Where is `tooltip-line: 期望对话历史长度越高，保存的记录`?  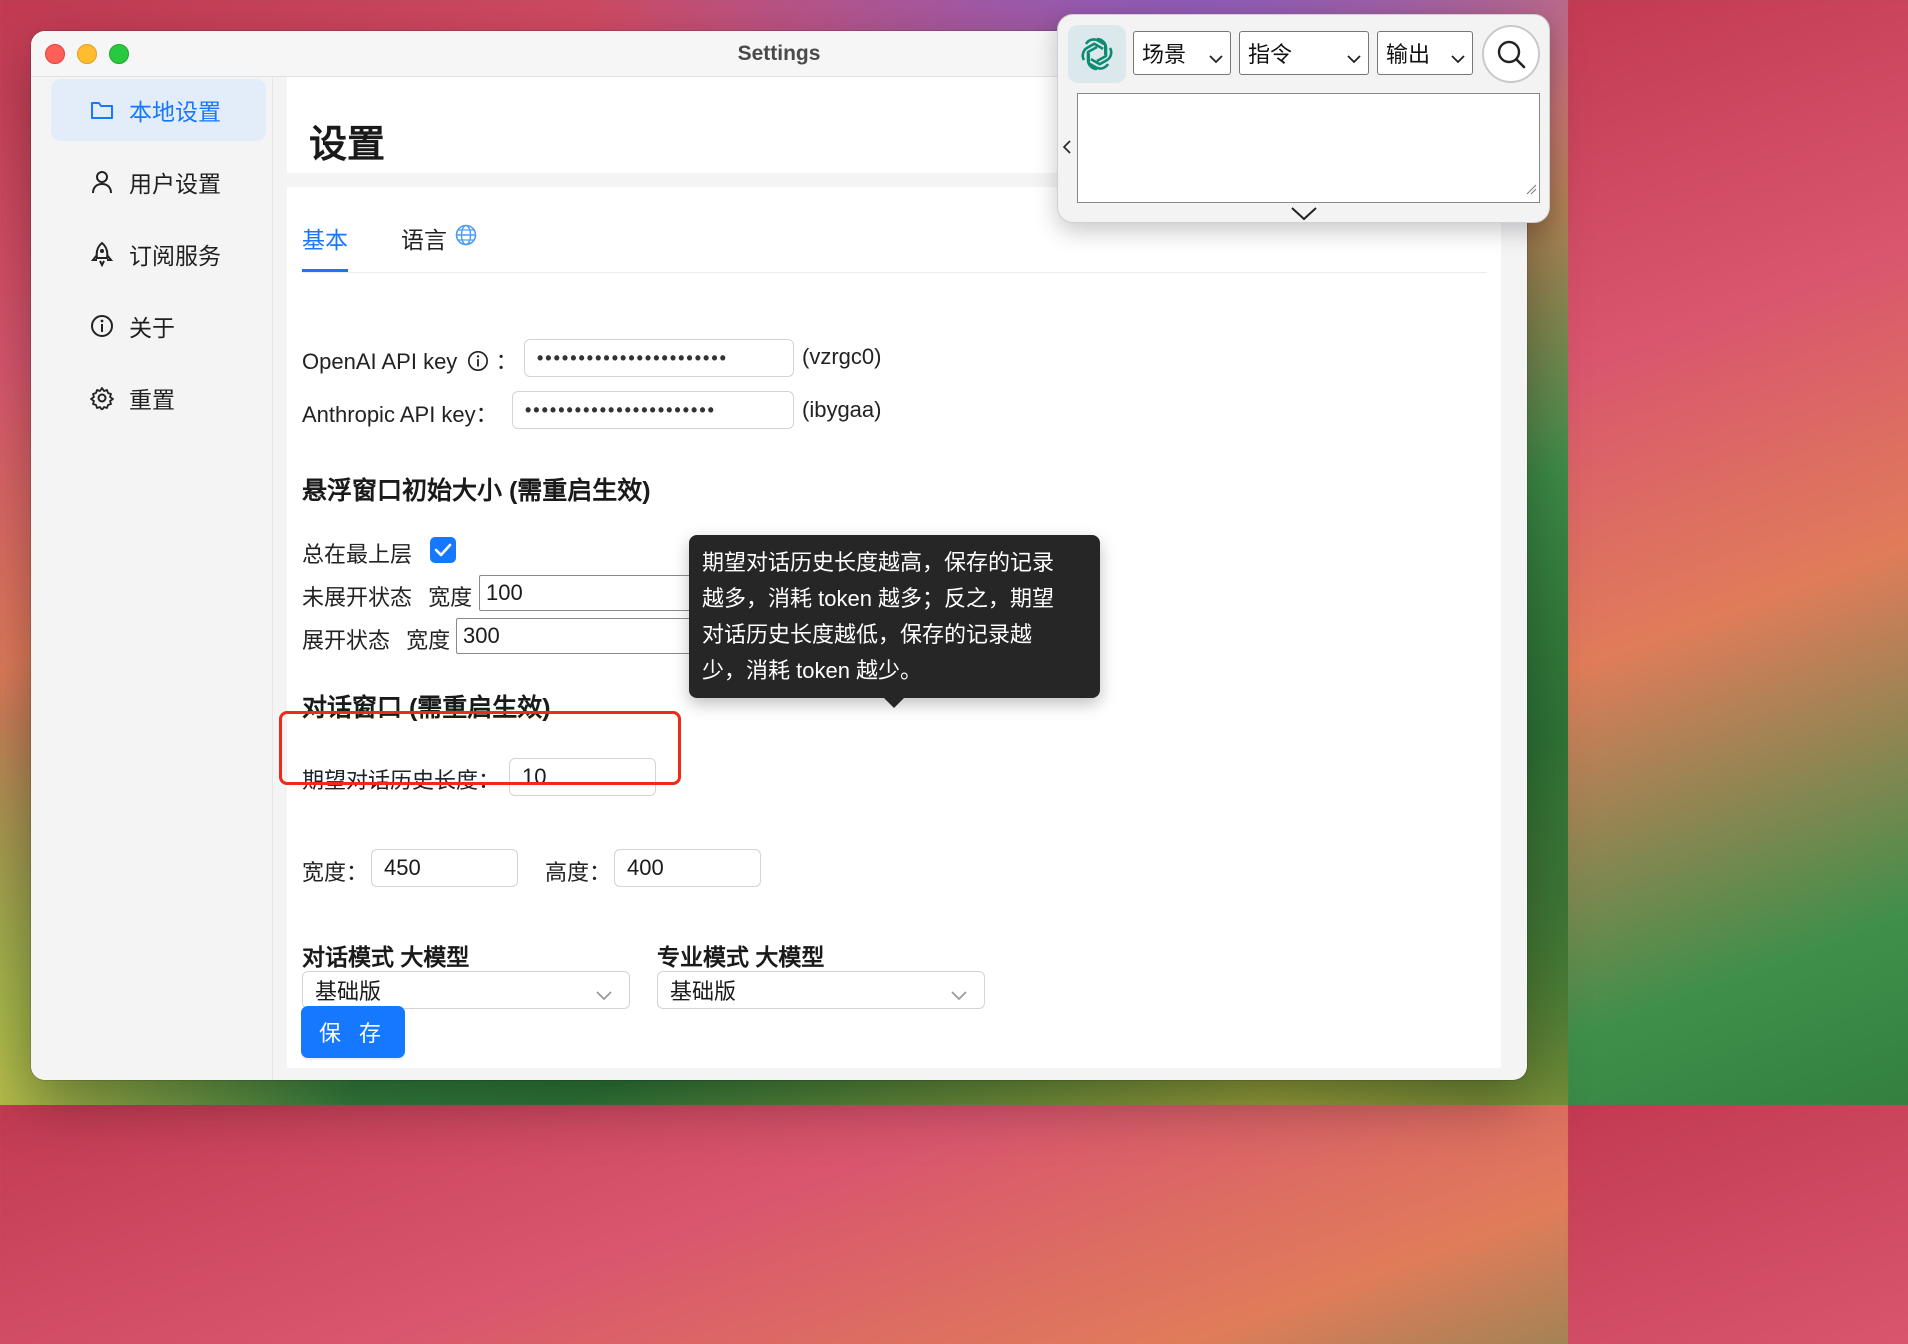
tooltip-line: 期望对话历史长度越高，保存的记录 is located at coordinates (878, 562).